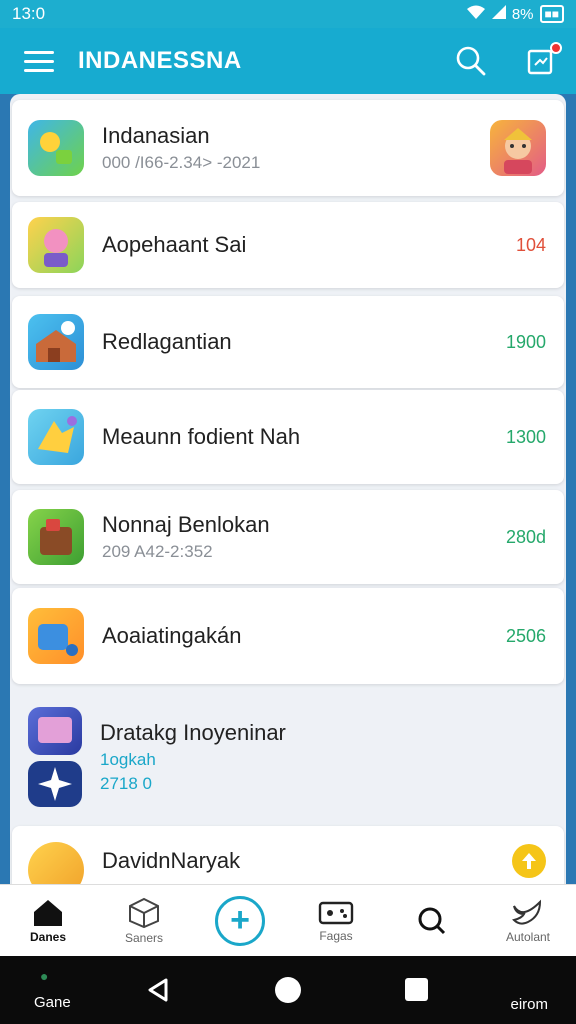 This screenshot has height=1024, width=576. I want to click on item-subtitle: 209 A42-2:352, so click(157, 551).